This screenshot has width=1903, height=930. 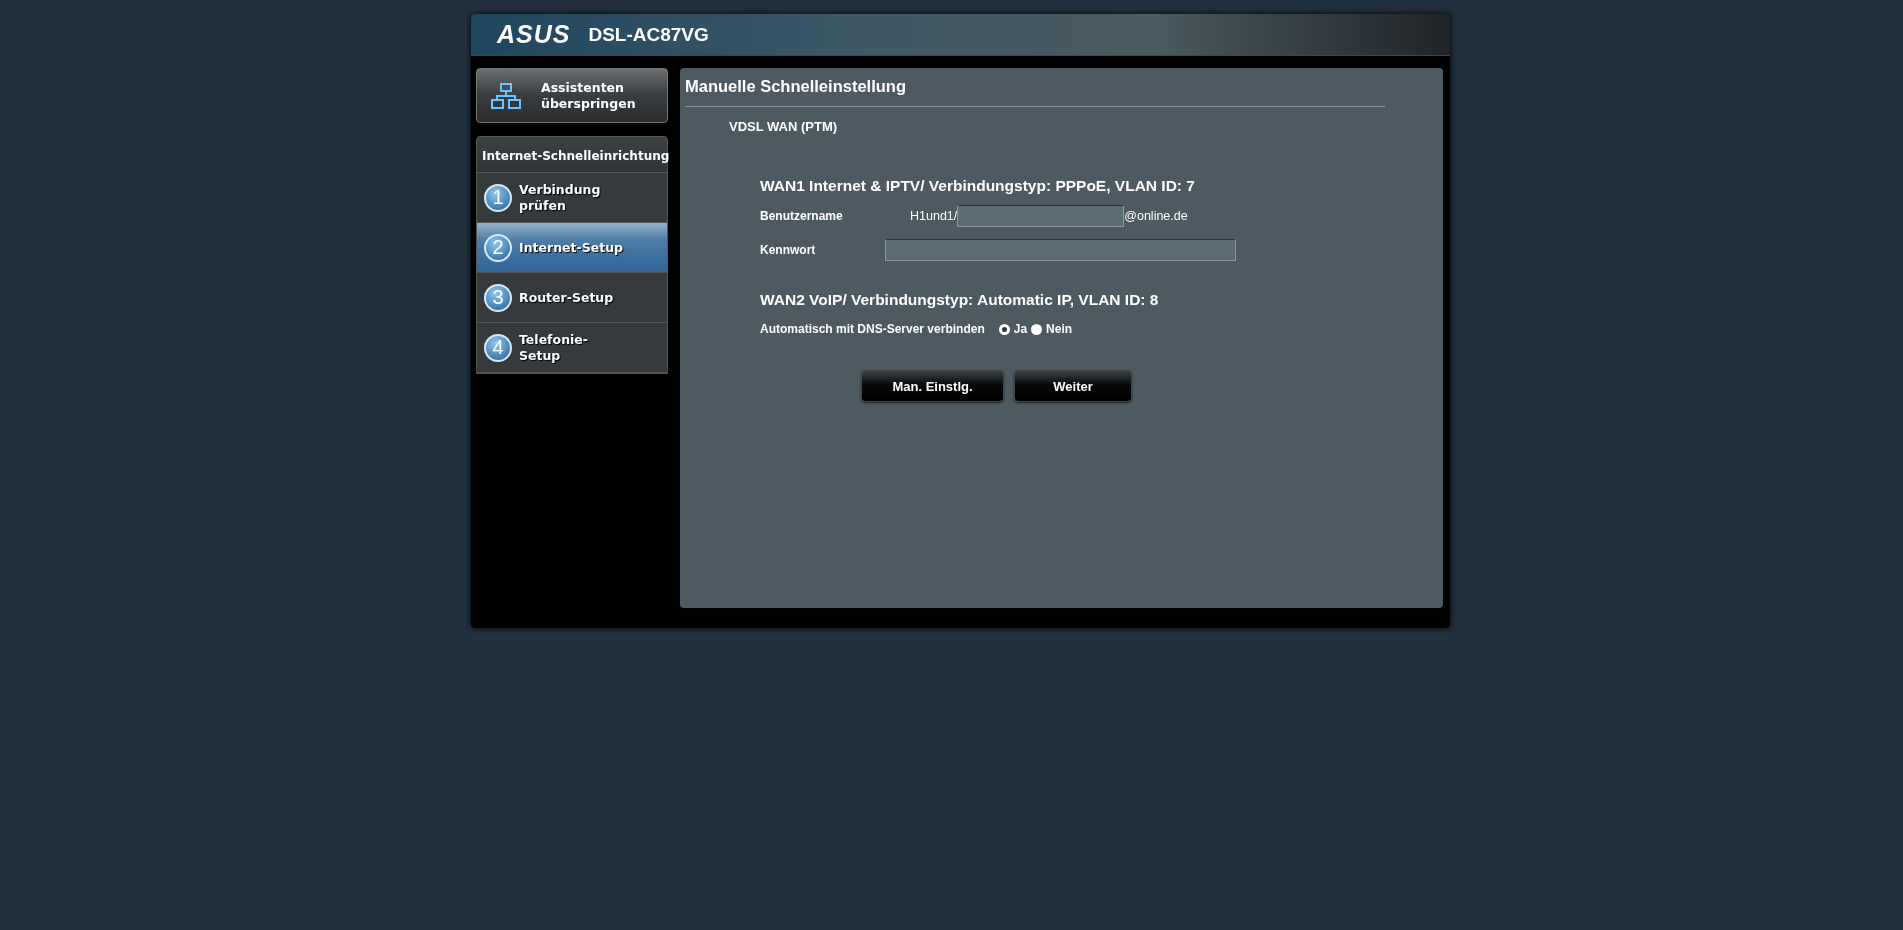 What do you see at coordinates (1073, 386) in the screenshot?
I see `action-button: Weiter` at bounding box center [1073, 386].